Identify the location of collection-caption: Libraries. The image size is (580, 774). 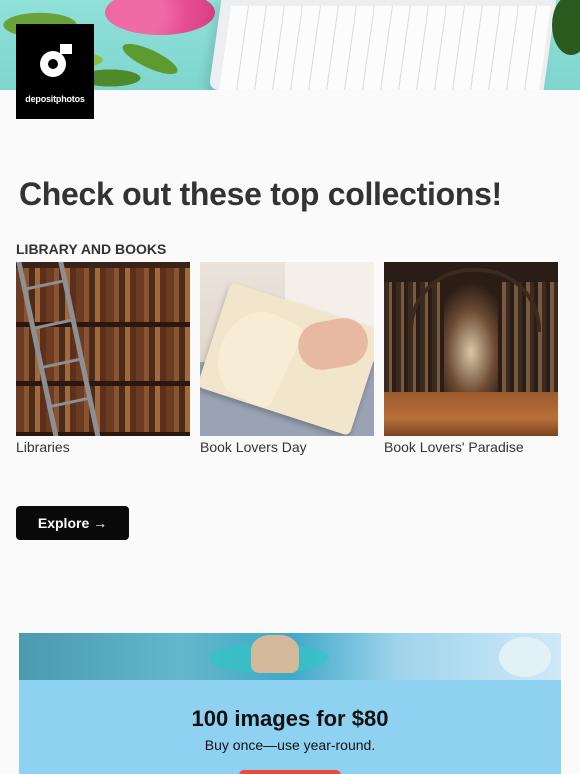
(103, 447).